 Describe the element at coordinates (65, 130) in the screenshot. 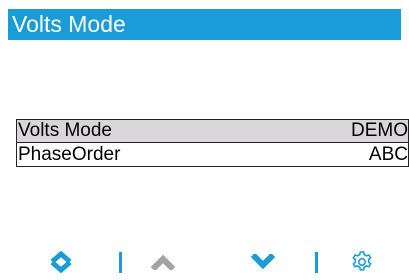

I see `menu-item-label: Volts Mode` at that location.